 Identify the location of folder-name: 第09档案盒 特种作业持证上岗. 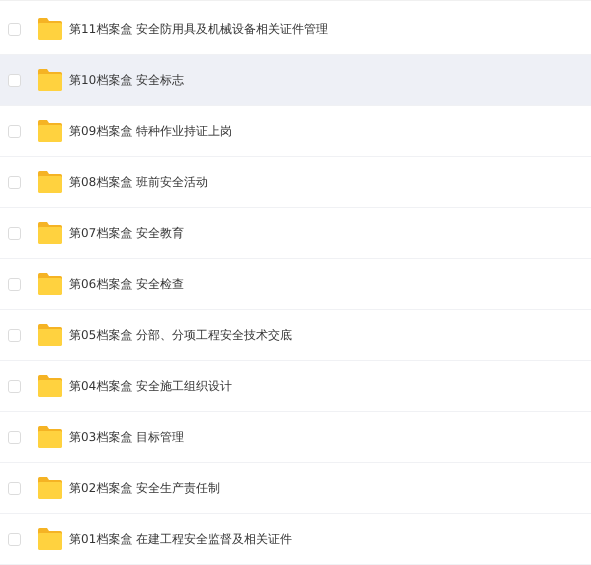
(150, 131).